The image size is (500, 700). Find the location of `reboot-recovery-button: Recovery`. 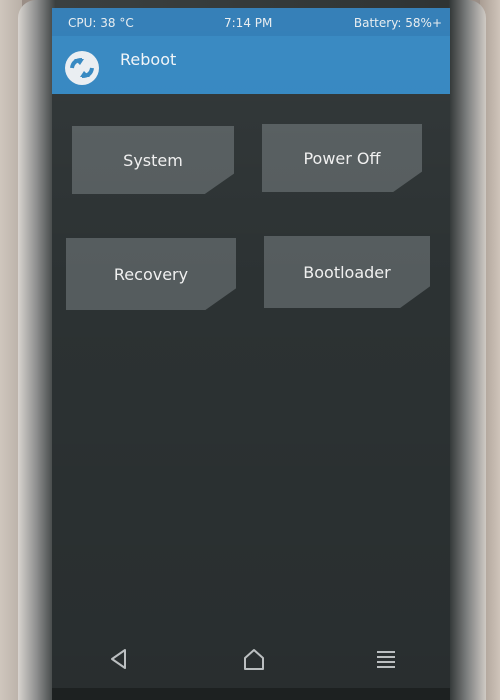

reboot-recovery-button: Recovery is located at coordinates (151, 274).